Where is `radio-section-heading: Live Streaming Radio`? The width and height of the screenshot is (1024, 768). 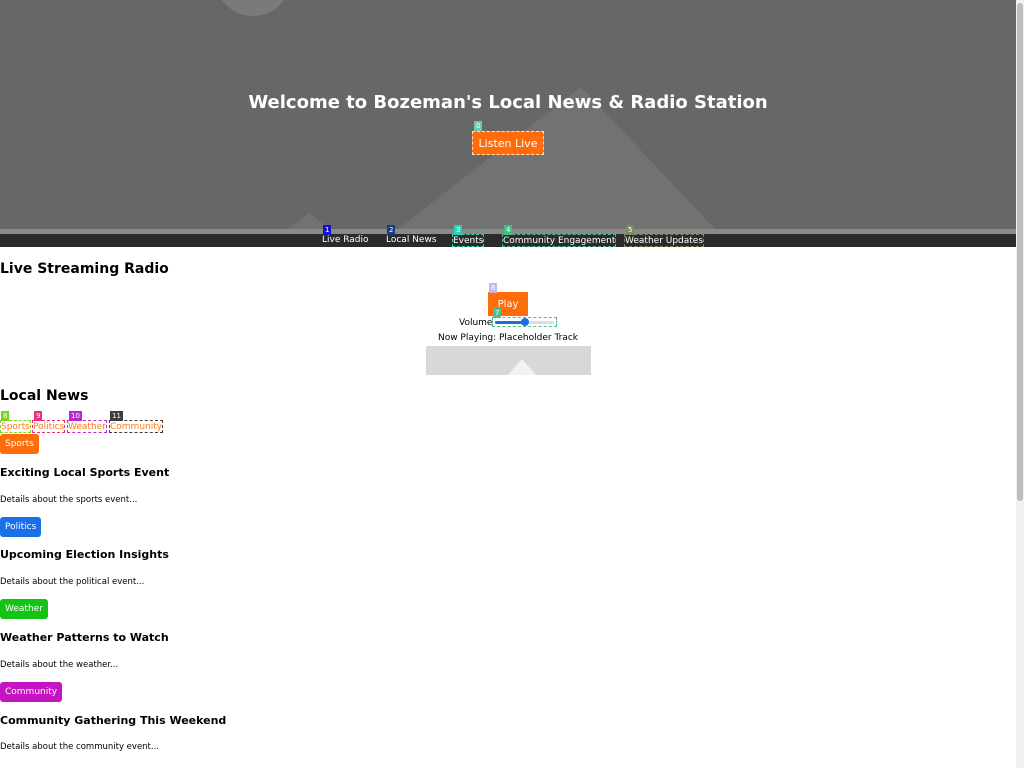 radio-section-heading: Live Streaming Radio is located at coordinates (84, 269).